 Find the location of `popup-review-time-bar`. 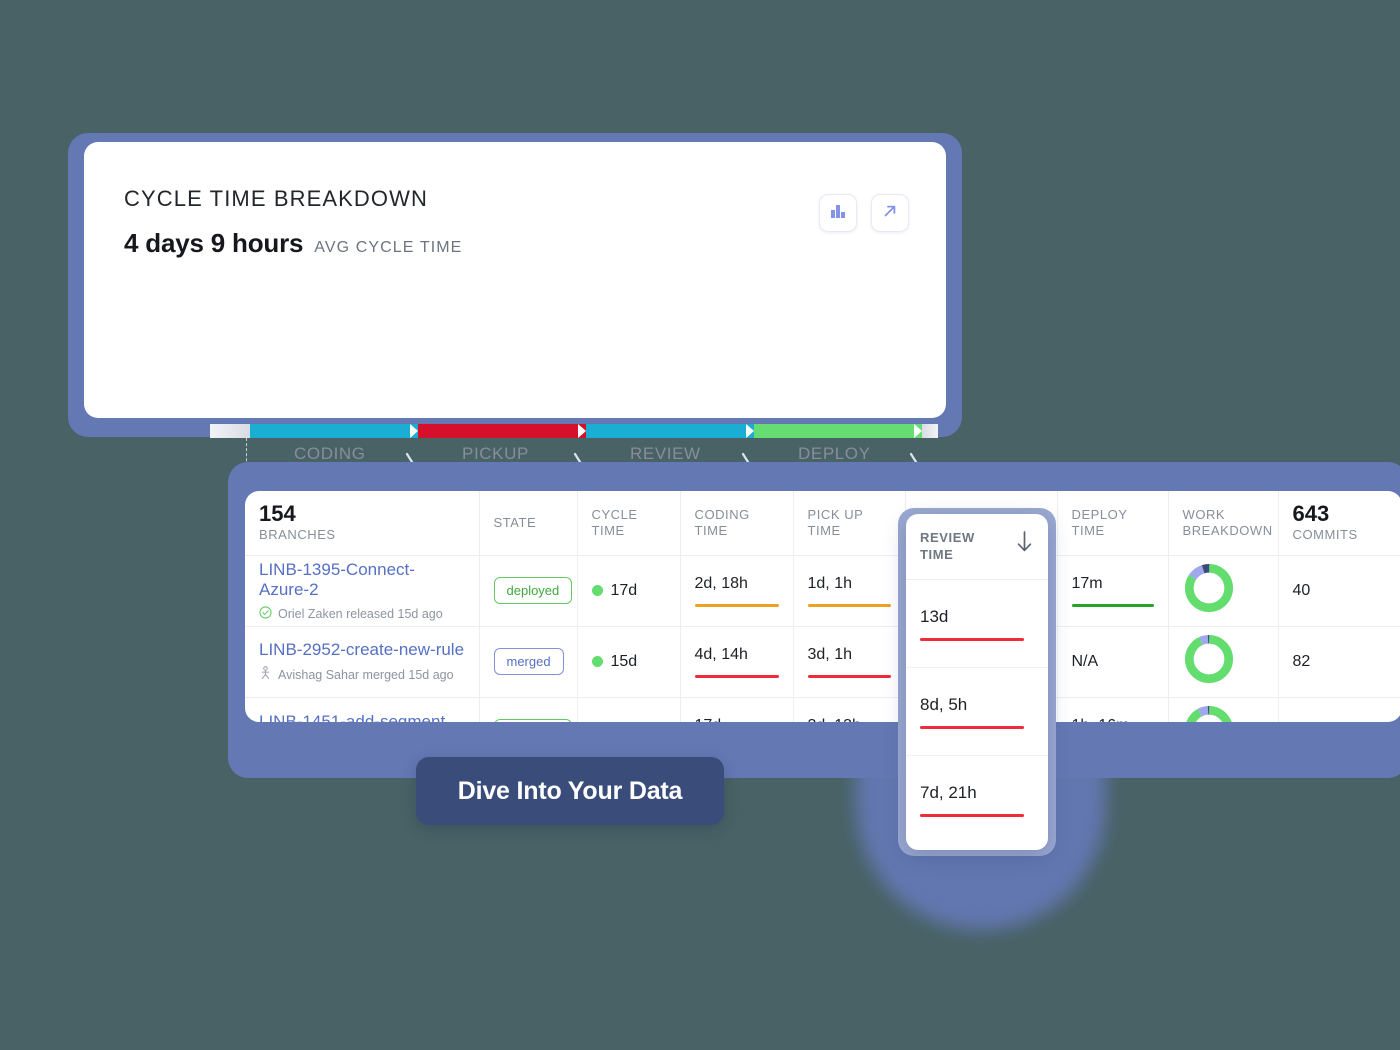

popup-review-time-bar is located at coordinates (972, 815).